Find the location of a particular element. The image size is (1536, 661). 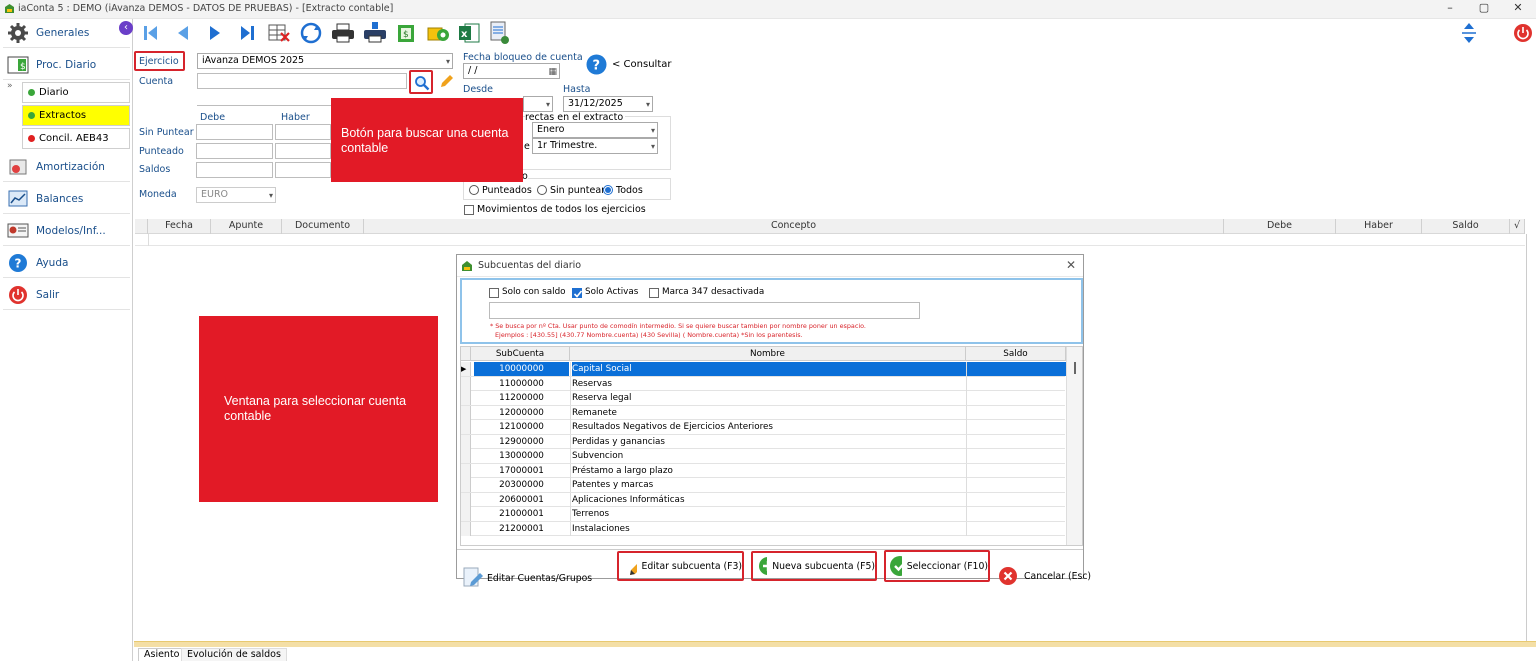

col-concepto: Concepto is located at coordinates (794, 226).